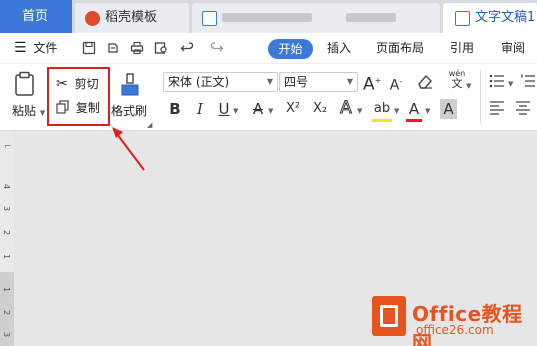  Describe the element at coordinates (462, 48) in the screenshot. I see `tab-references: 引用` at that location.